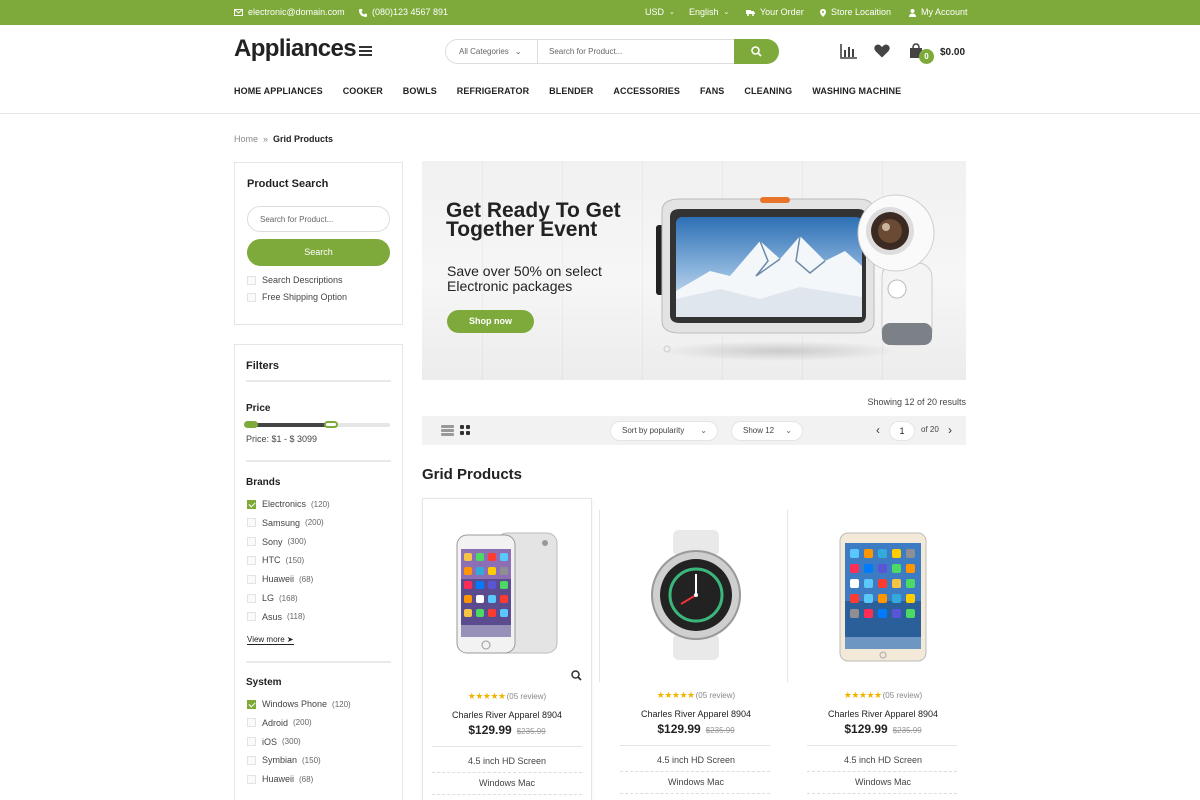  Describe the element at coordinates (902, 431) in the screenshot. I see `page-number-input: 1` at that location.